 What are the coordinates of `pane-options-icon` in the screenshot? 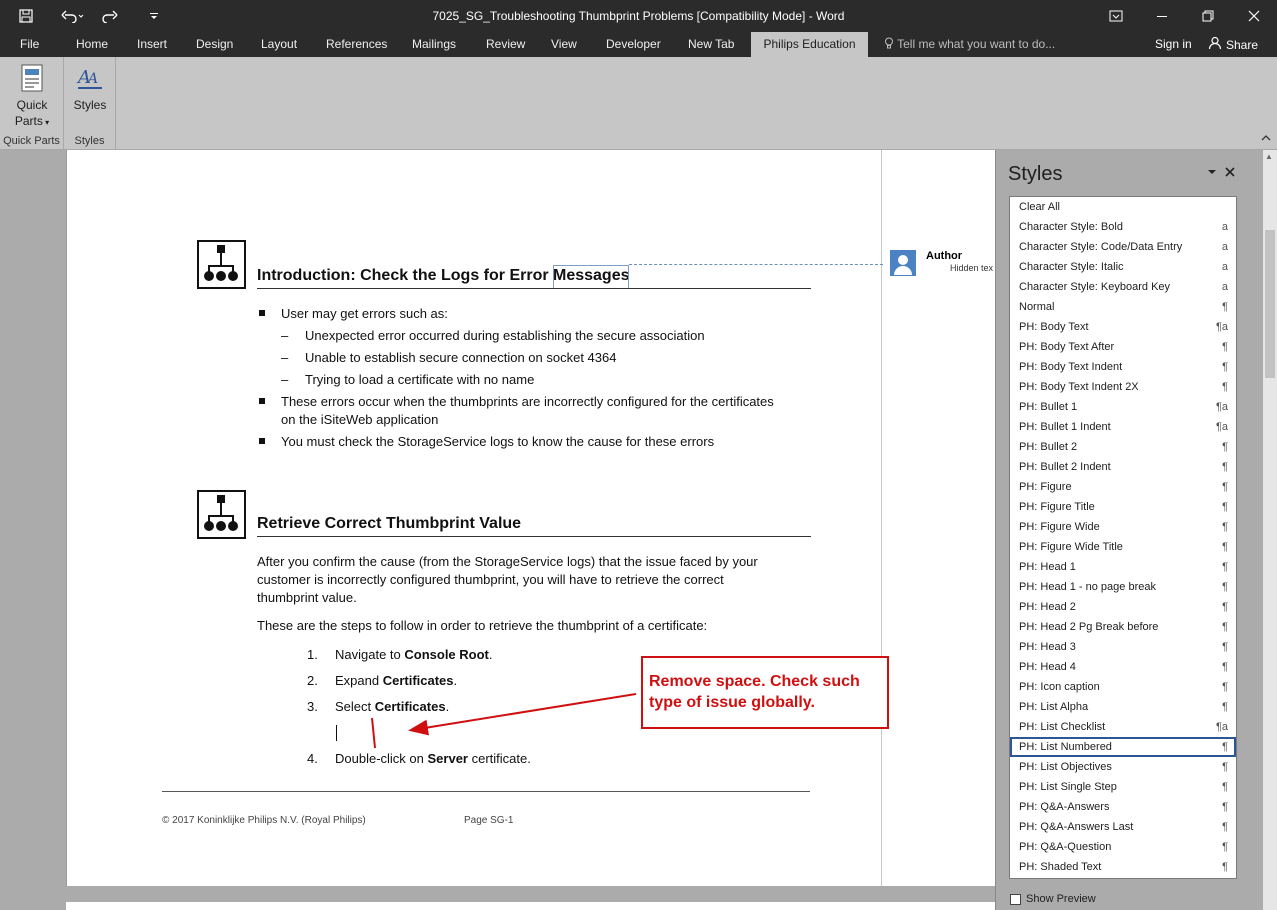 It's located at (1212, 172).